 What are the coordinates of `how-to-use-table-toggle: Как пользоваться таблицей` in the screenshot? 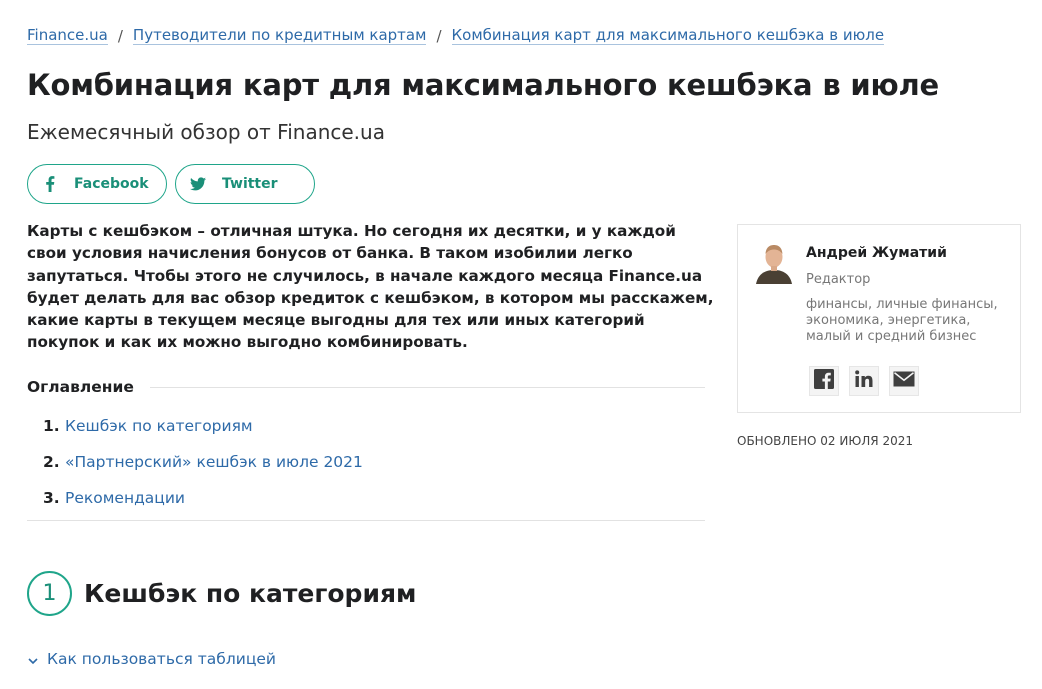 It's located at (151, 659).